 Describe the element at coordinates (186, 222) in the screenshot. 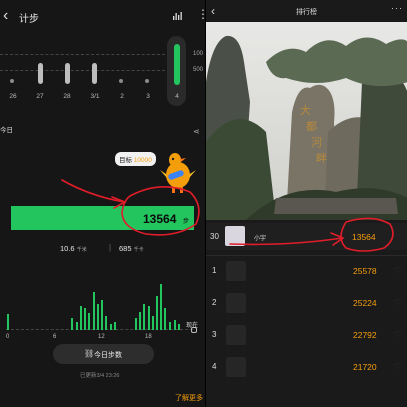

I see `steps-unit: 步` at that location.